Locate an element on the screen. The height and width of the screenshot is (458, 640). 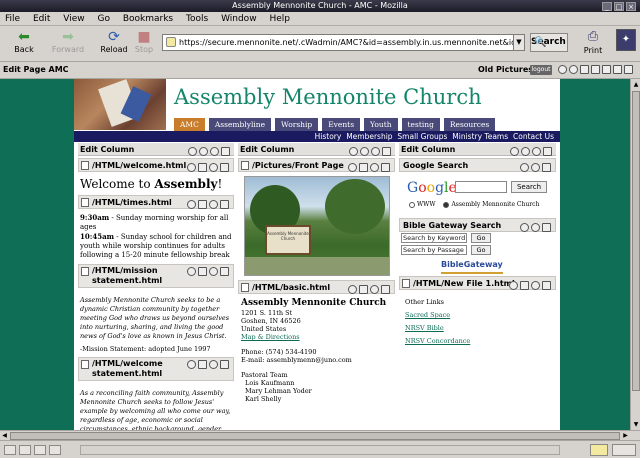
menu-edit: Edit is located at coordinates (41, 19).